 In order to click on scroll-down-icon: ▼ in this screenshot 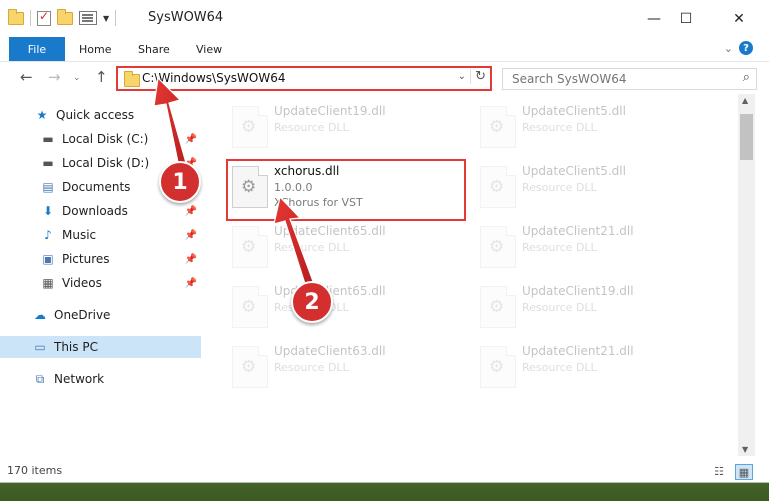, I will do `click(745, 449)`.